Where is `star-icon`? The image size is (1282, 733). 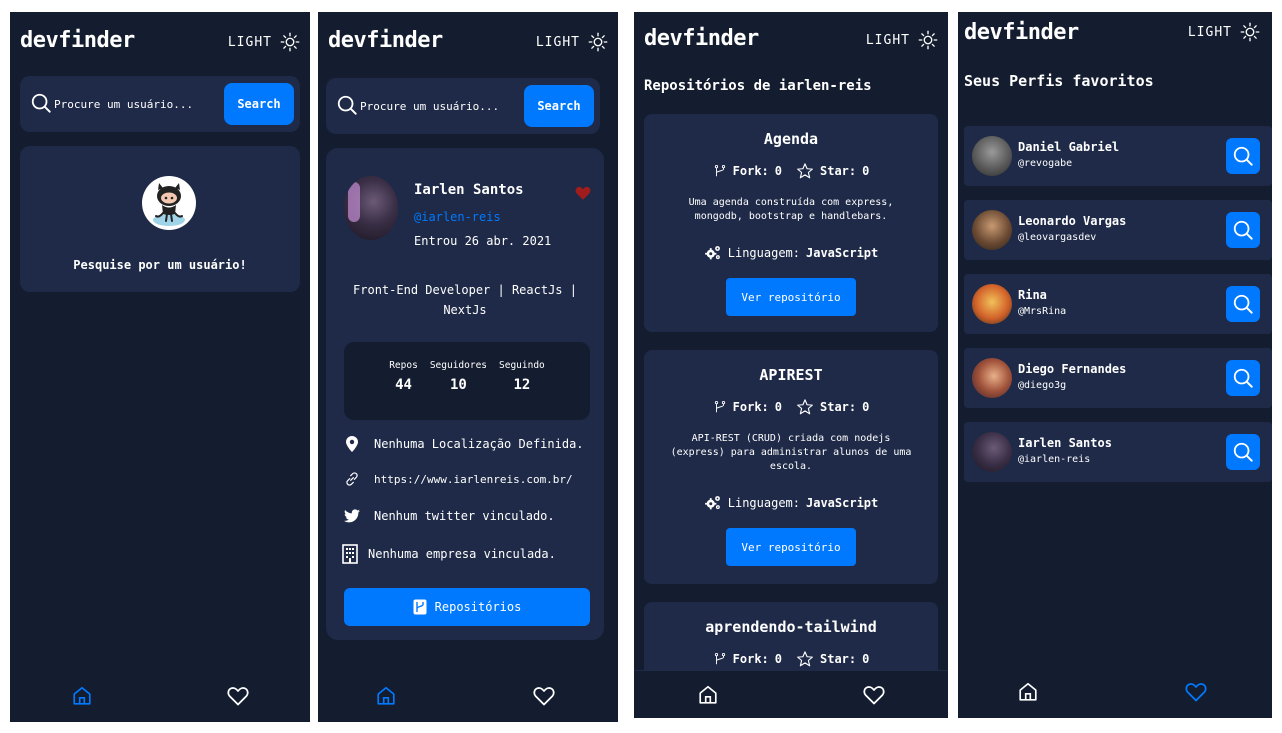 star-icon is located at coordinates (805, 407).